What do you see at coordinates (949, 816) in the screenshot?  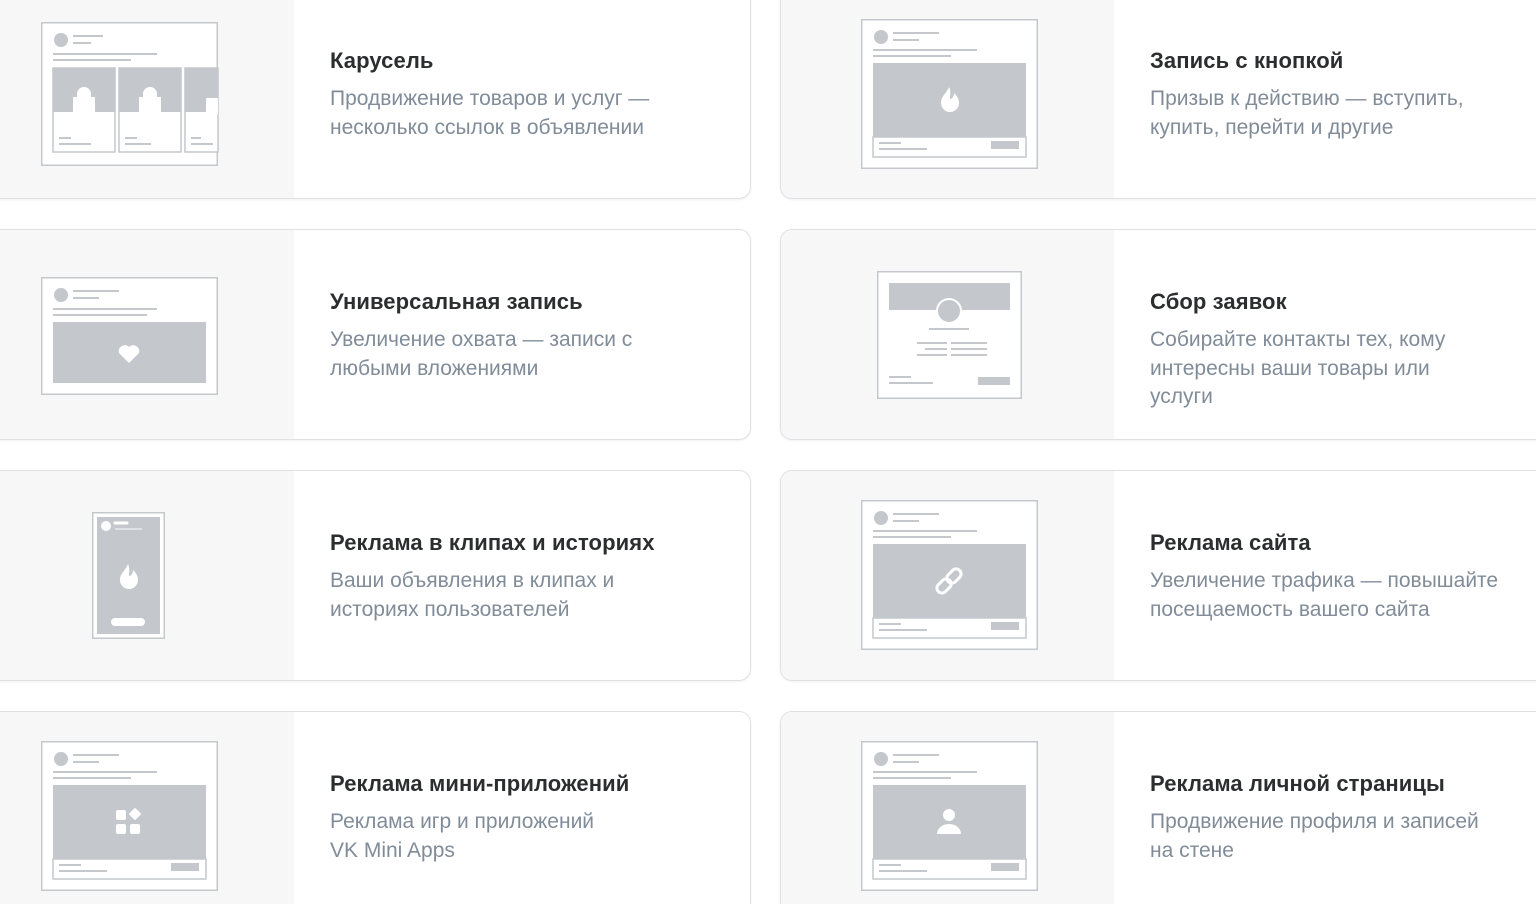 I see `user-post-preview-icon` at bounding box center [949, 816].